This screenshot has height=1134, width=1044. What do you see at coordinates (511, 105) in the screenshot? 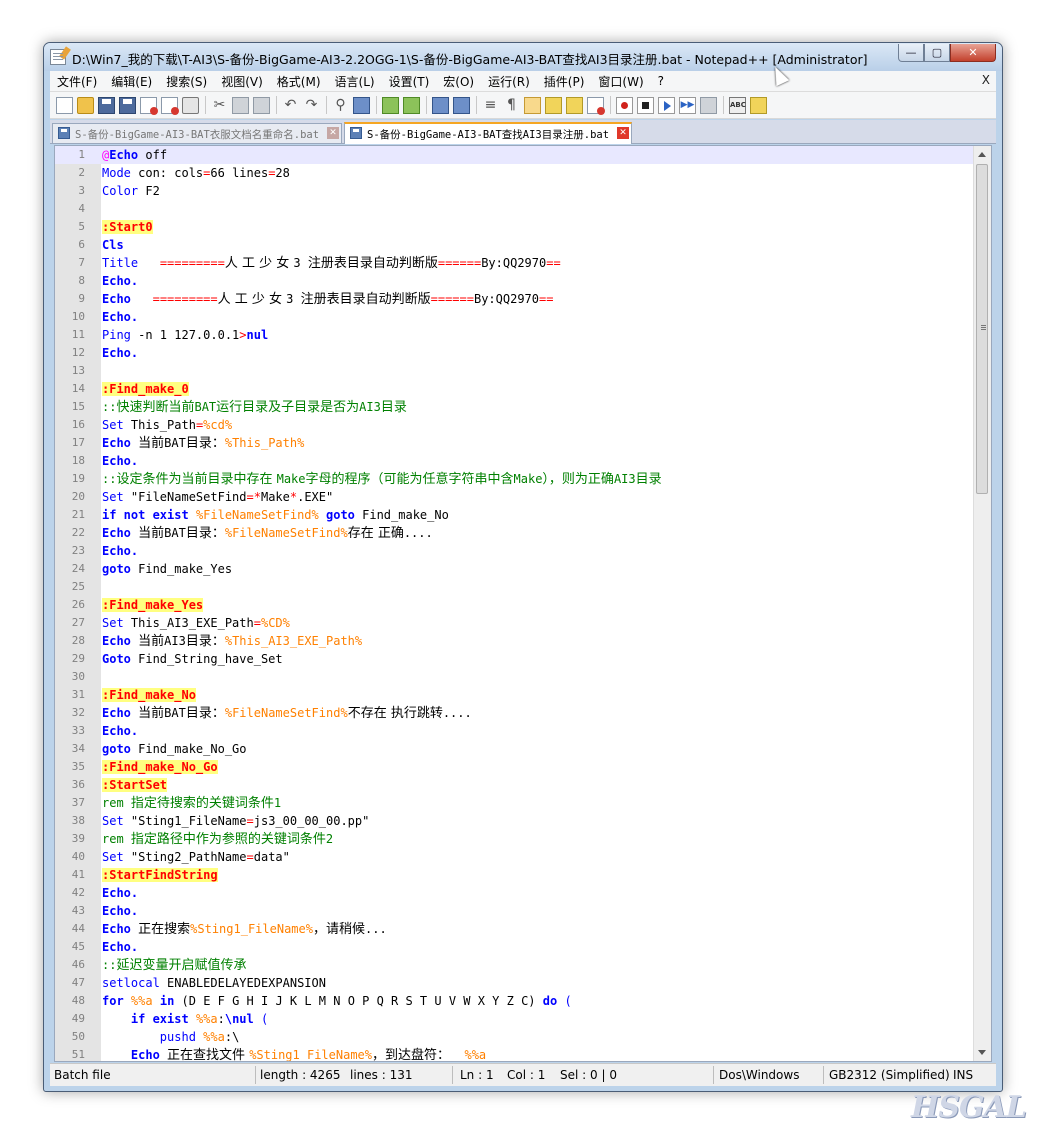
I see `show-all-chars-icon: ¶` at bounding box center [511, 105].